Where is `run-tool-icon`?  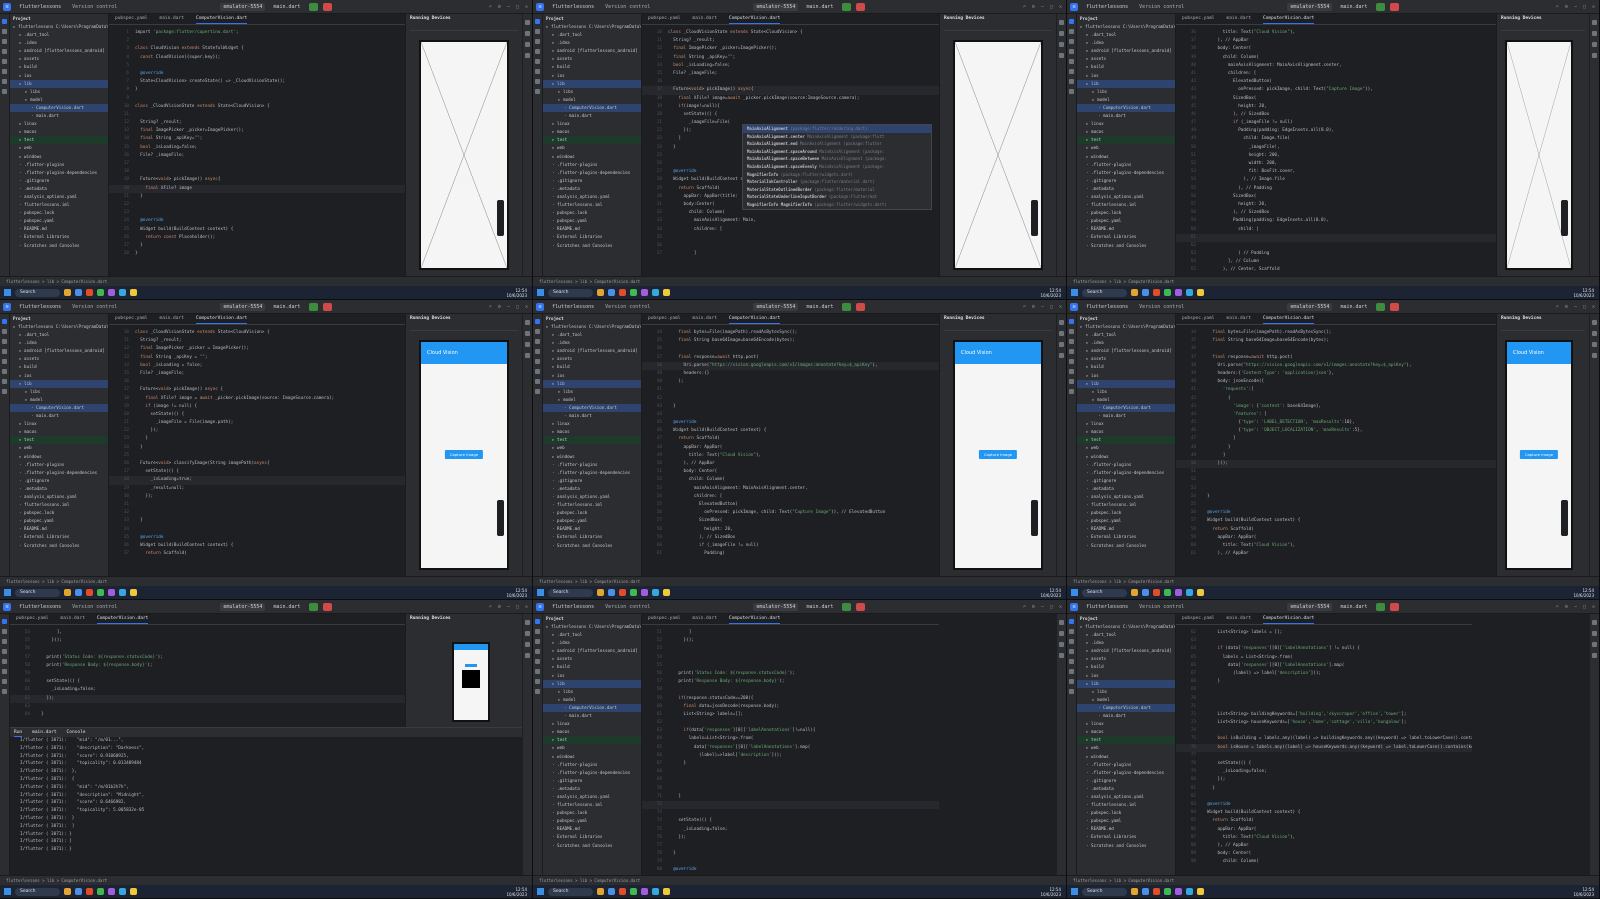
run-tool-icon is located at coordinates (537, 661).